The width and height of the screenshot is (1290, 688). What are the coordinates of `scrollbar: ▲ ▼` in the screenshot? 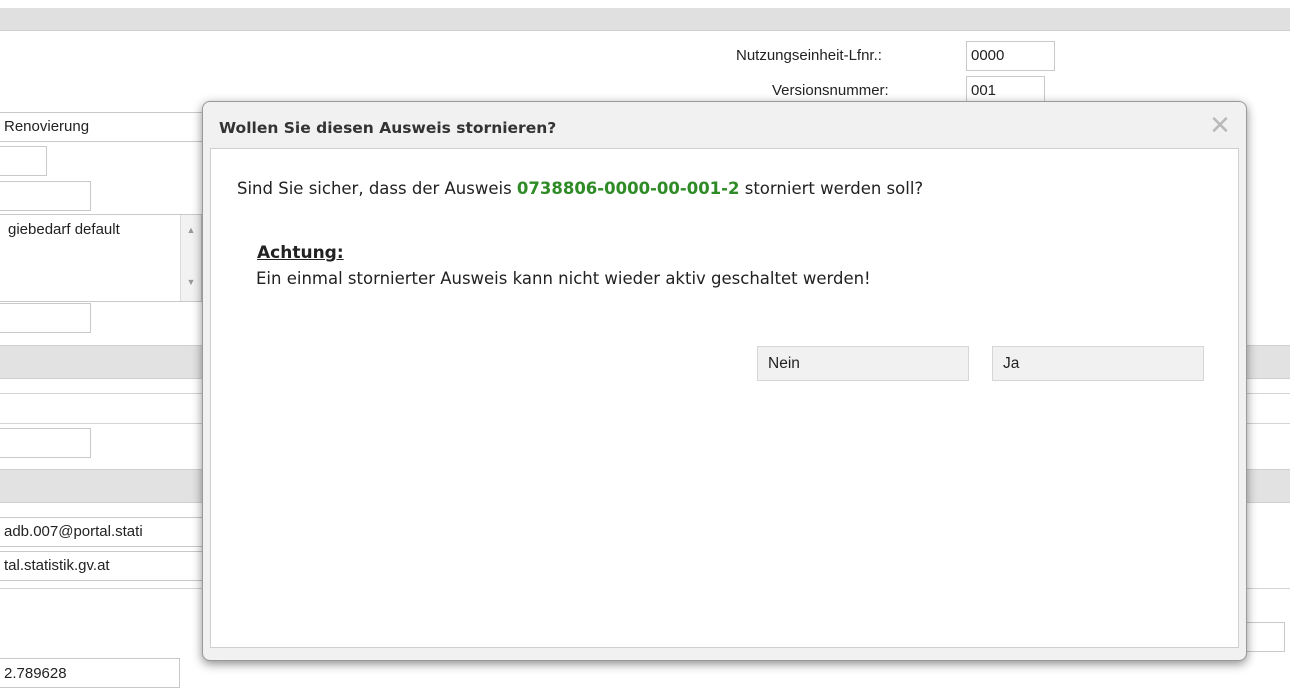 It's located at (190, 258).